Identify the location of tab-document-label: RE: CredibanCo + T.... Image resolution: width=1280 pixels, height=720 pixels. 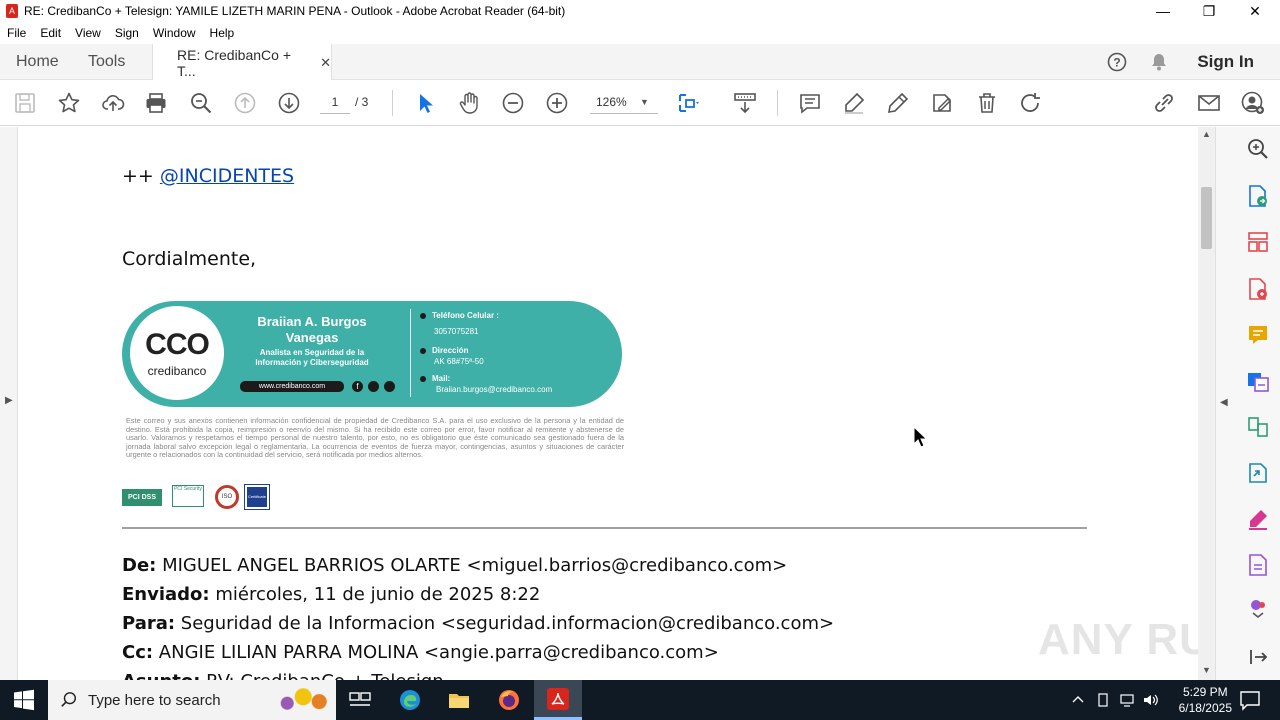
(234, 62).